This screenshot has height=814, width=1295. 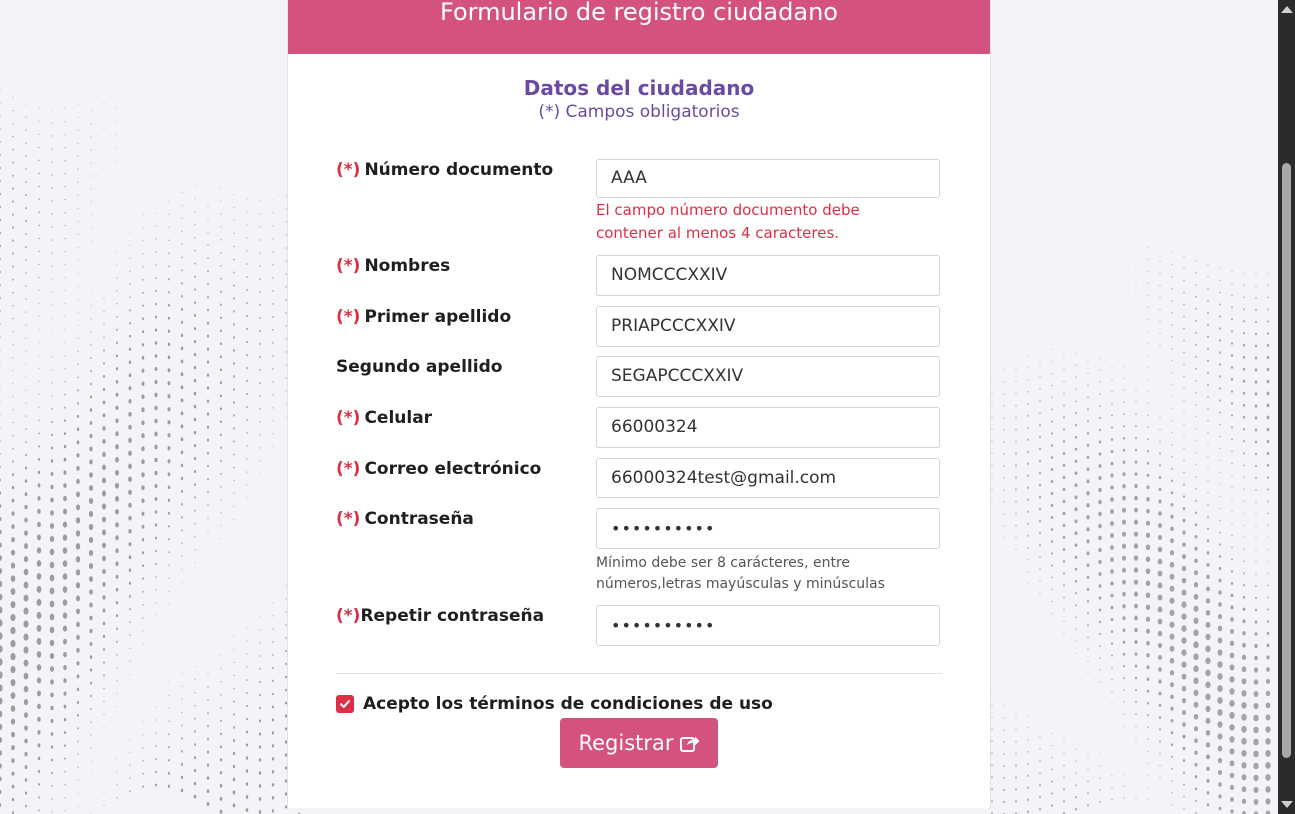 I want to click on form-title: Formulario de registro ciudadano, so click(x=639, y=13).